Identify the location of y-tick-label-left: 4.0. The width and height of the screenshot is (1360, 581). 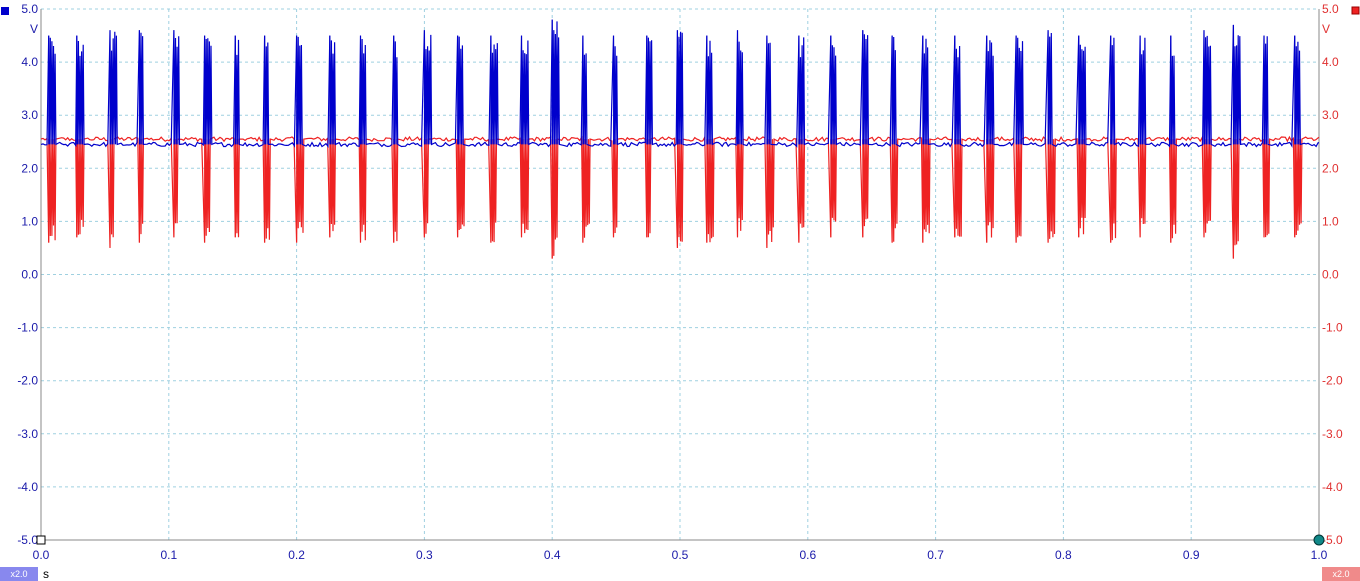
(29, 62).